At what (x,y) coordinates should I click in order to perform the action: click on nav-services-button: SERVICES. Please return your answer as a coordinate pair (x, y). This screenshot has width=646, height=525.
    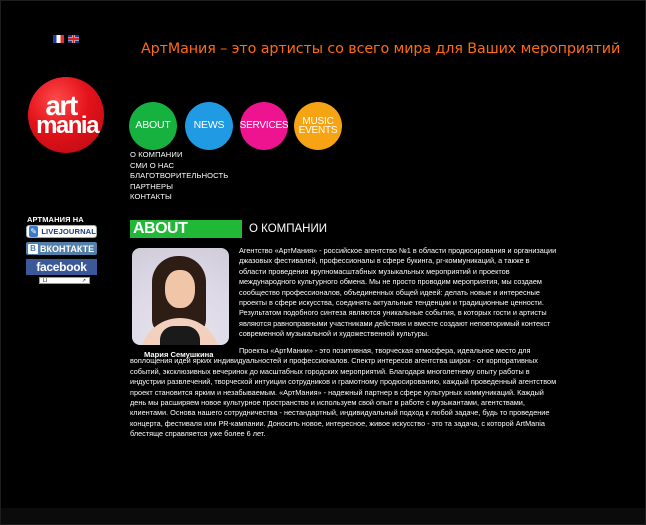
    Looking at the image, I should click on (264, 126).